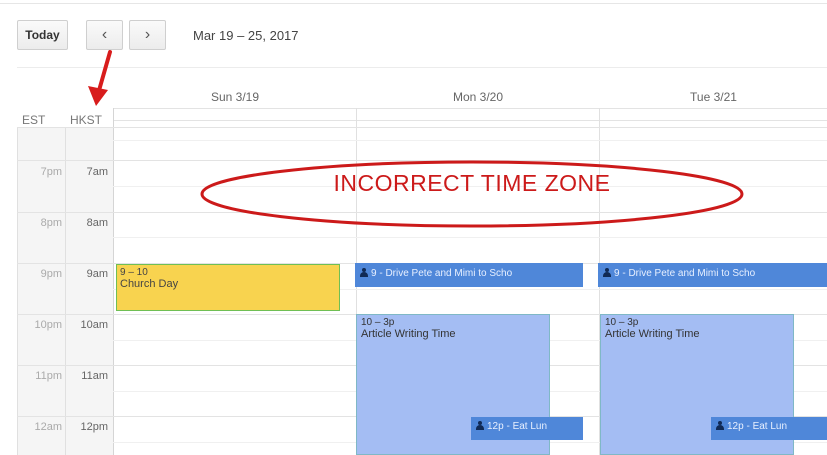 This screenshot has width=827, height=455. What do you see at coordinates (470, 120) in the screenshot?
I see `allday-bottom-line` at bounding box center [470, 120].